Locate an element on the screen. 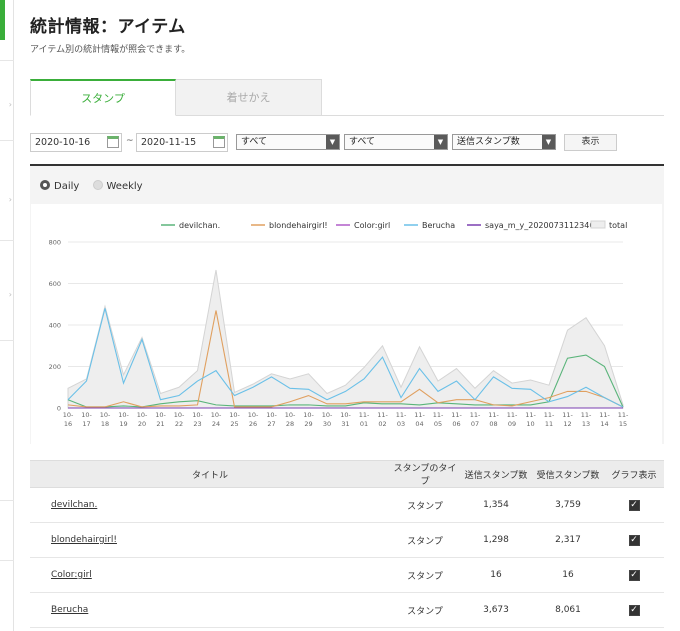 This screenshot has width=680, height=631. legend-label: total is located at coordinates (618, 225).